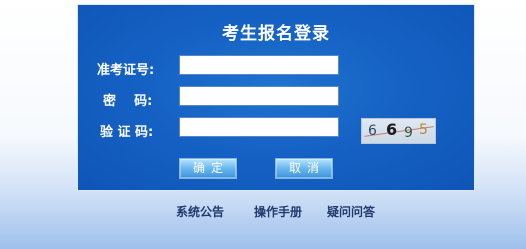 The width and height of the screenshot is (526, 249). I want to click on login-title: 考生报名登录, so click(276, 34).